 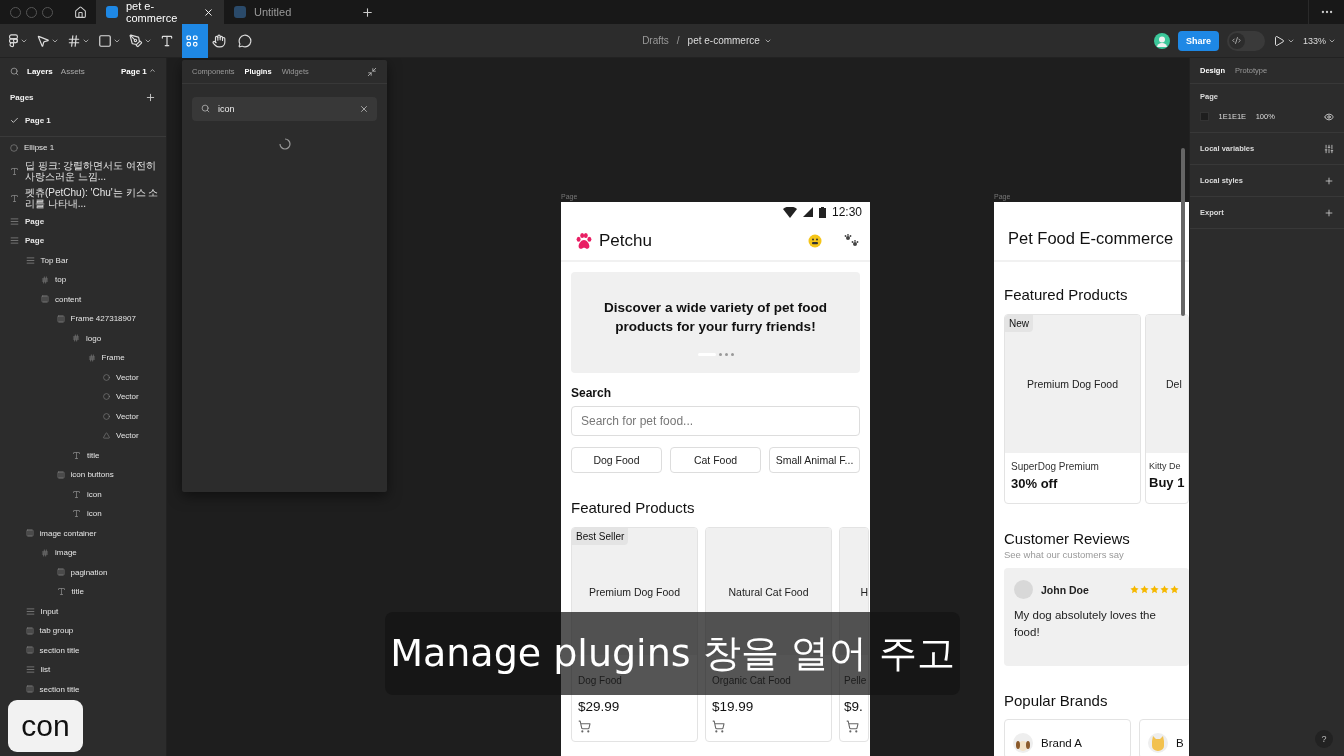 I want to click on review-text: My dog absolutely loves the food!, so click(x=1085, y=624).